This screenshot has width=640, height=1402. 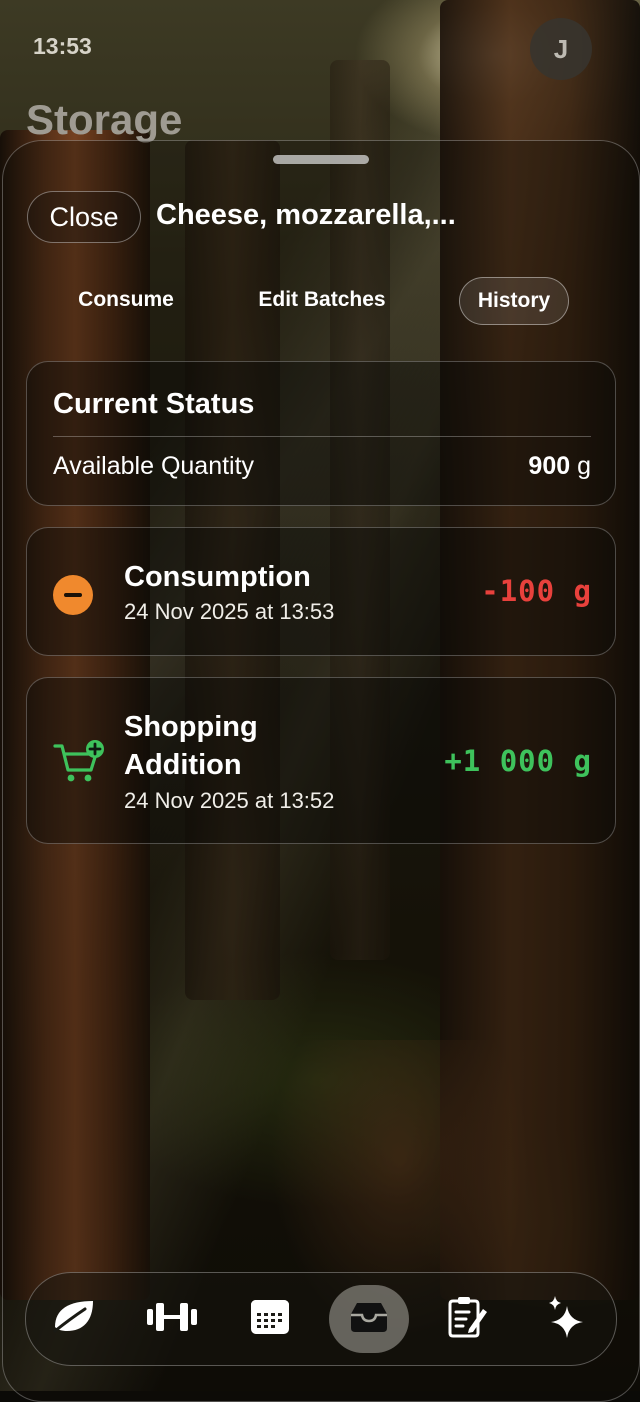 I want to click on status-bar-time: 13:53, so click(x=62, y=46).